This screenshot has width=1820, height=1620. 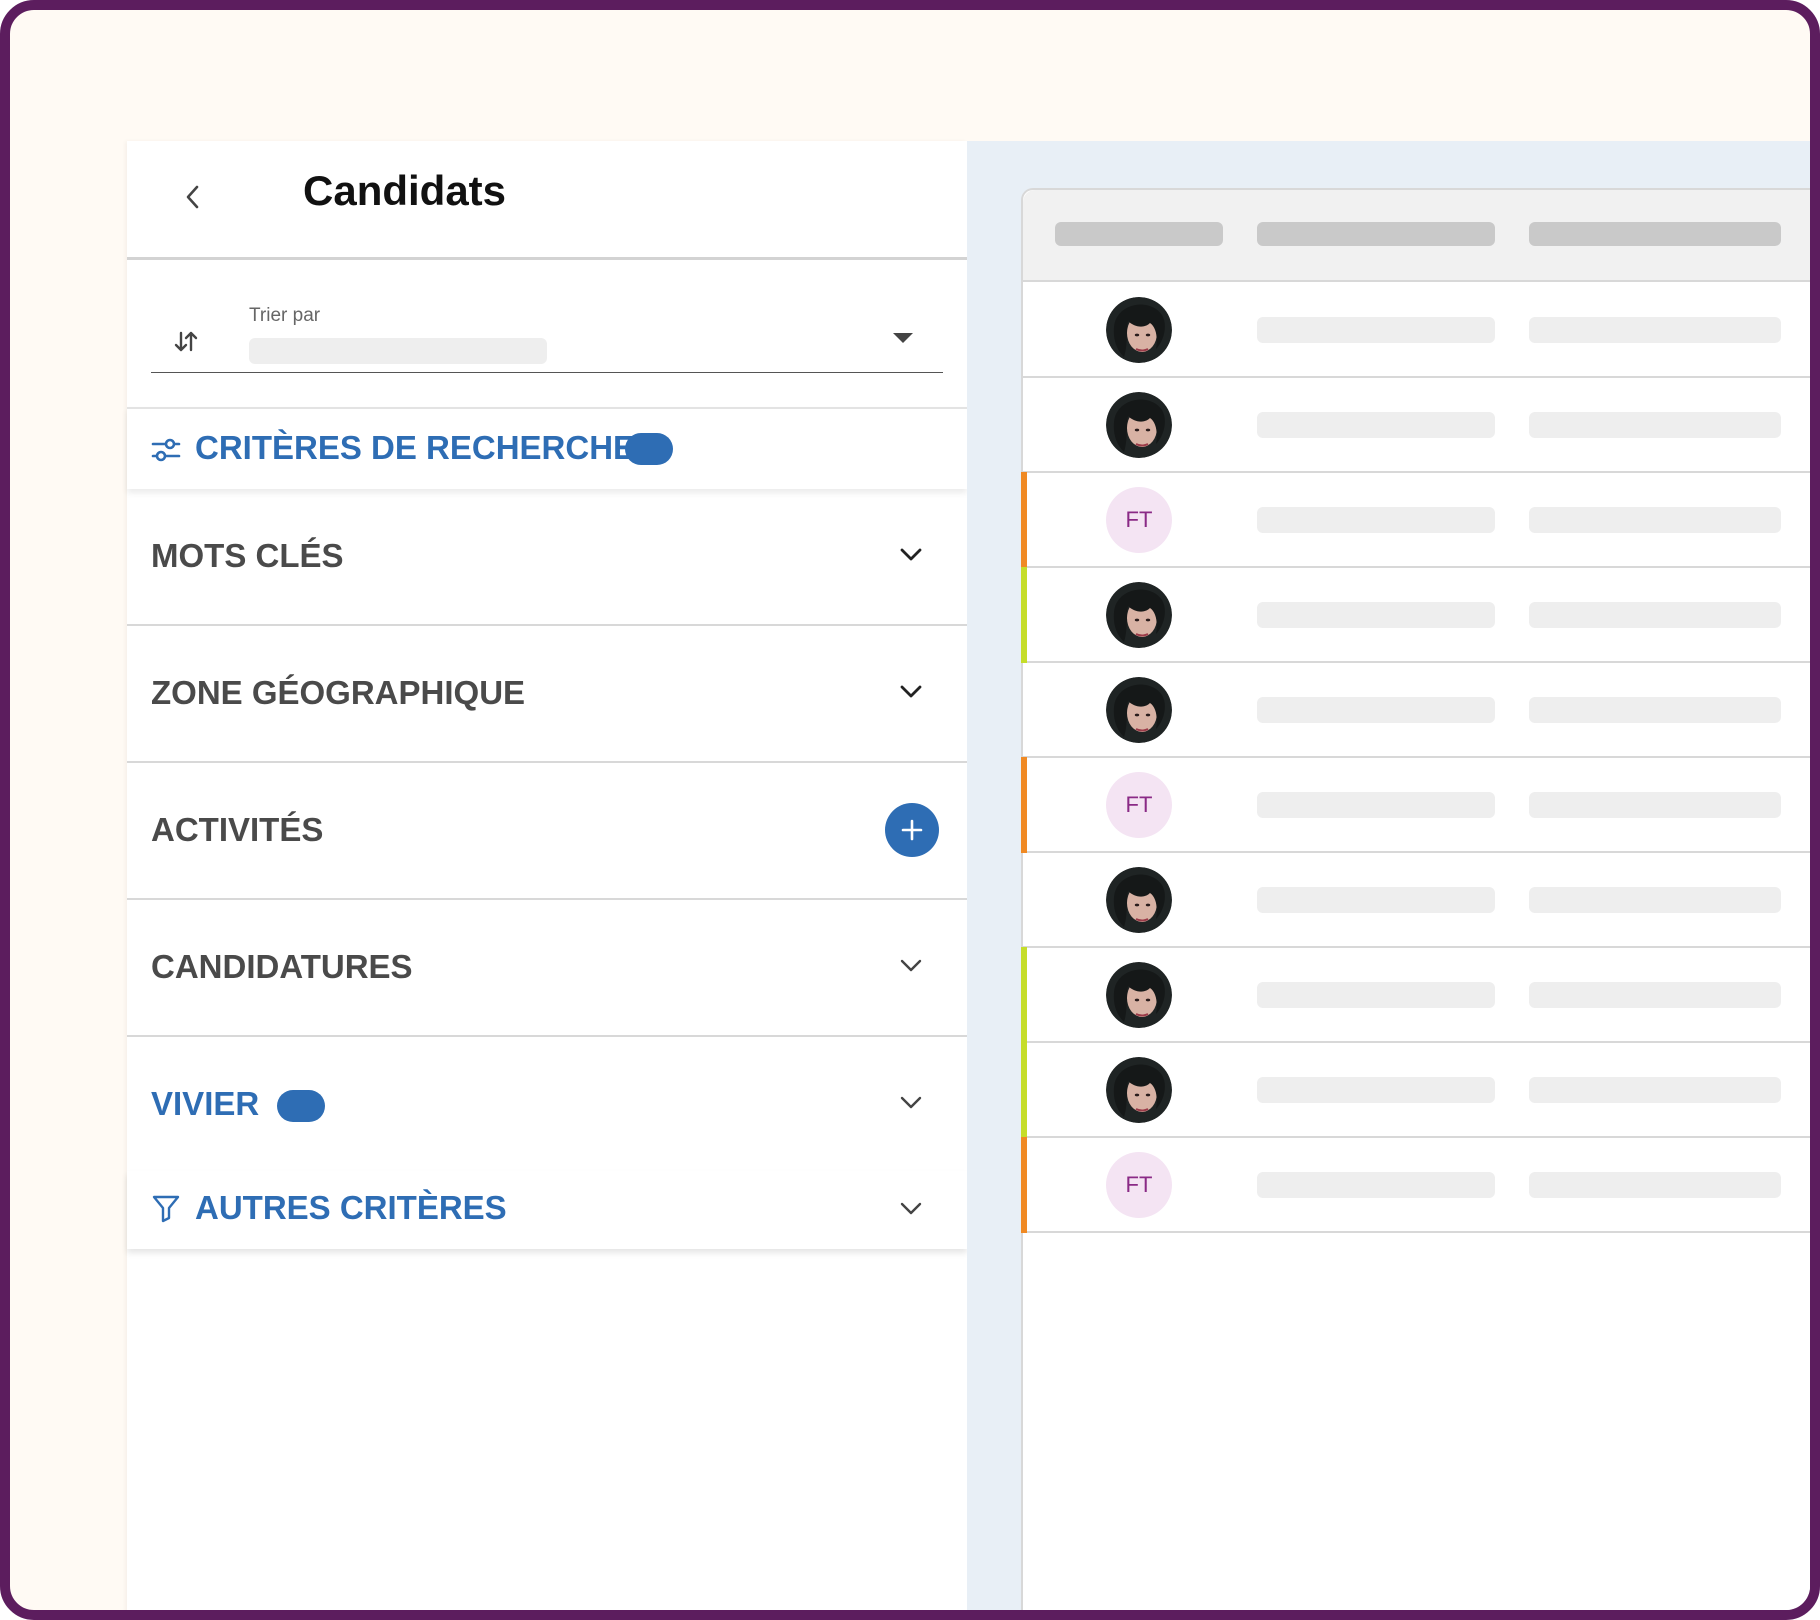 I want to click on pool-count-badge, so click(x=301, y=1106).